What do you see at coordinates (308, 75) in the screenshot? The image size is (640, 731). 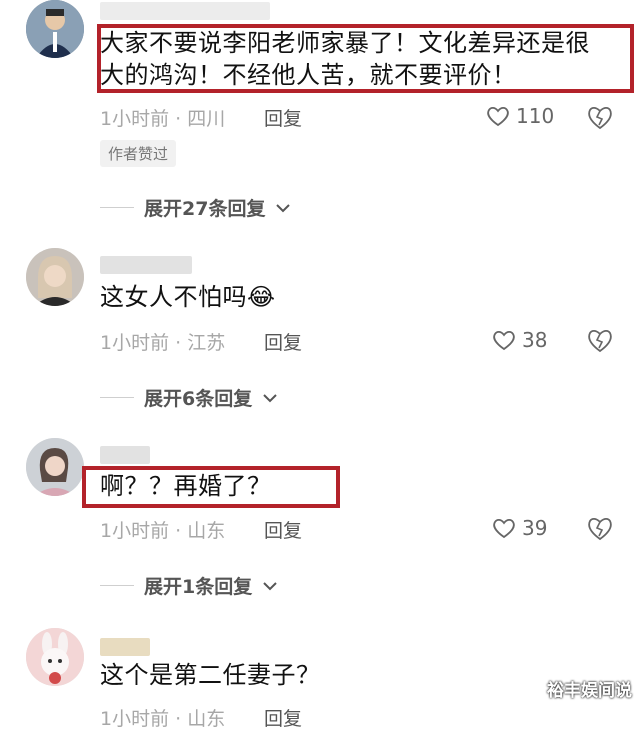 I see `comment-text-line-2: 大的鸿沟！不经他人苦，就不要评价！` at bounding box center [308, 75].